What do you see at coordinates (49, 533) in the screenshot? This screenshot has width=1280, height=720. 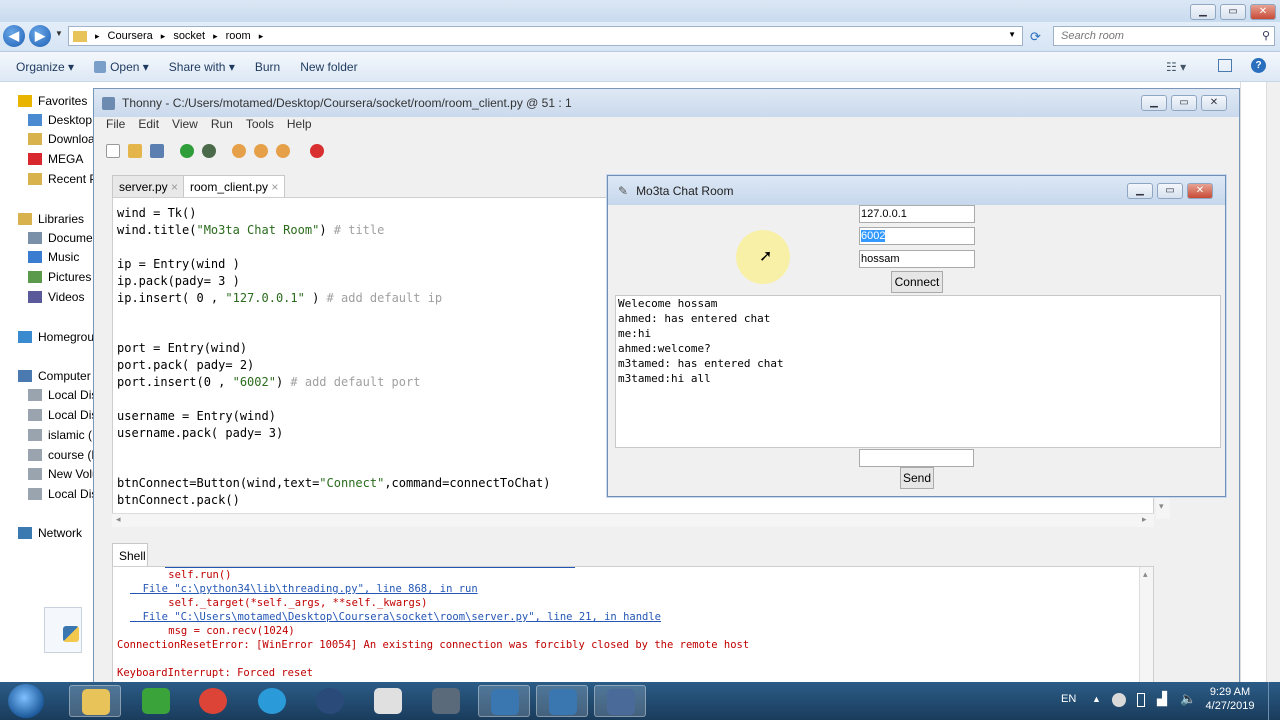 I see `nav-item: Network` at bounding box center [49, 533].